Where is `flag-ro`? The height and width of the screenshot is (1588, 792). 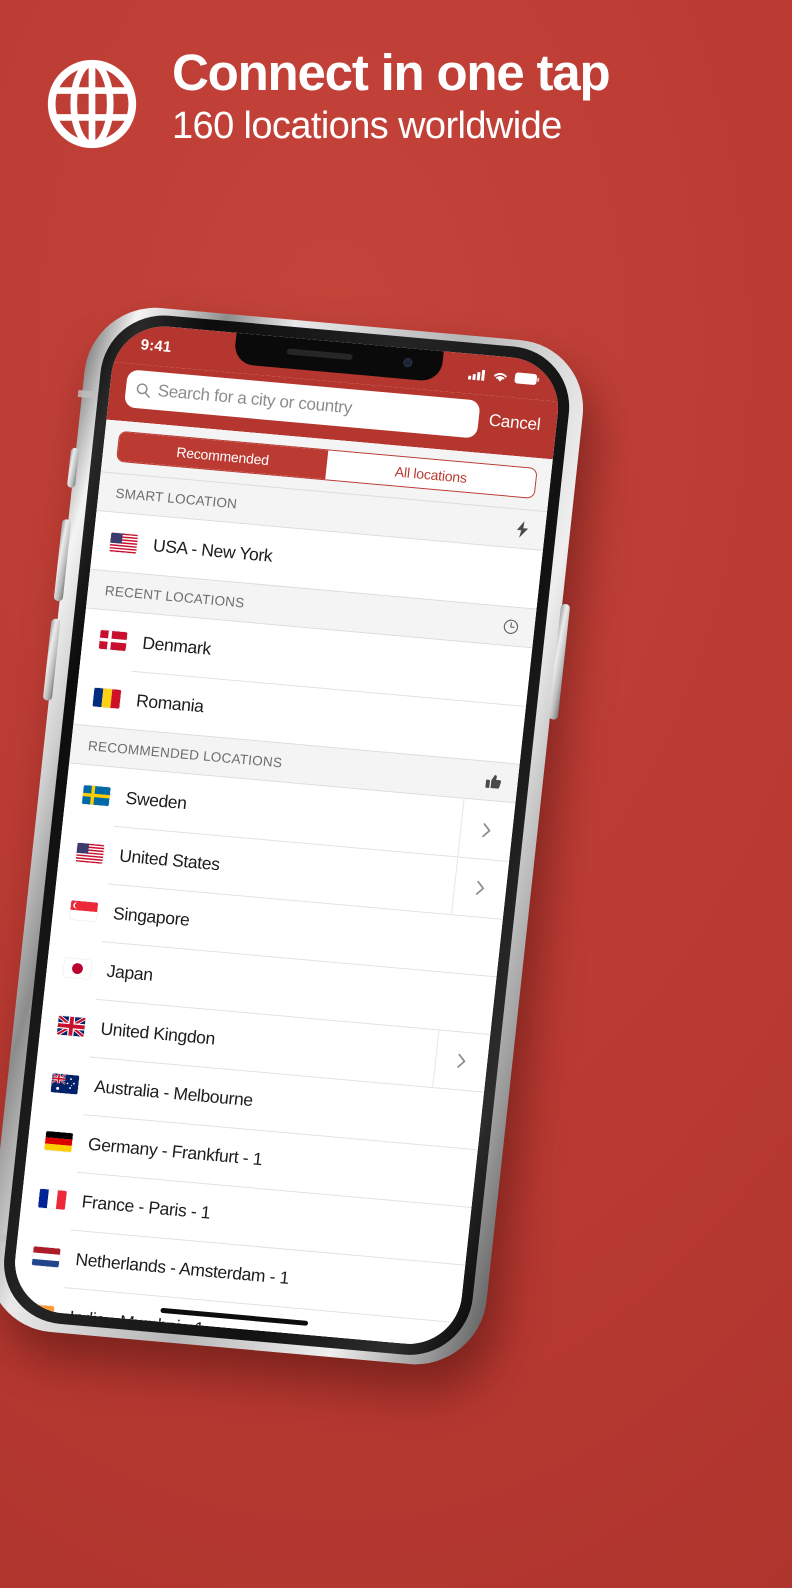
flag-ro is located at coordinates (107, 698).